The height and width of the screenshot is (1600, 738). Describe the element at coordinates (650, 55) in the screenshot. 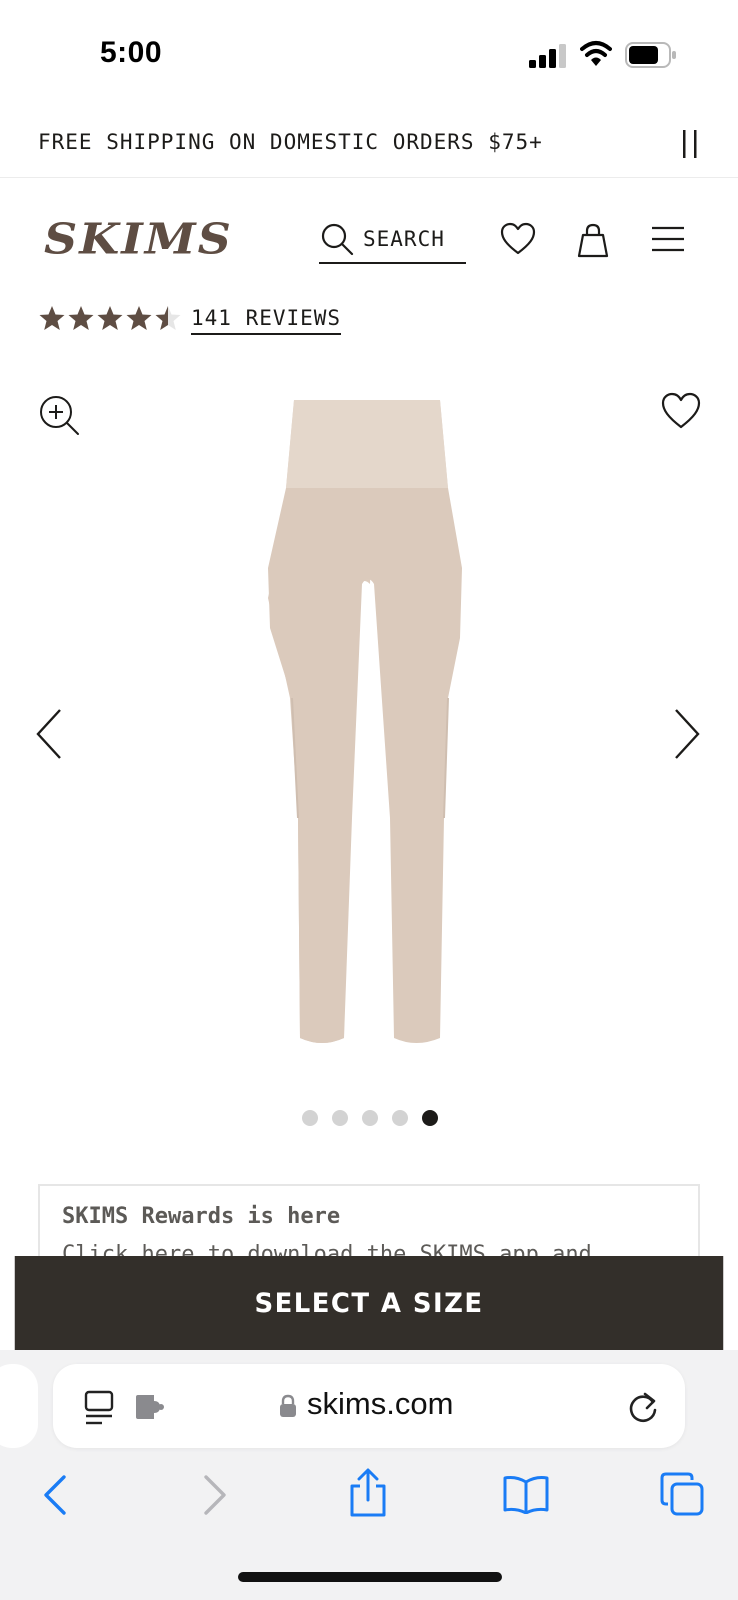

I see `battery-icon` at that location.